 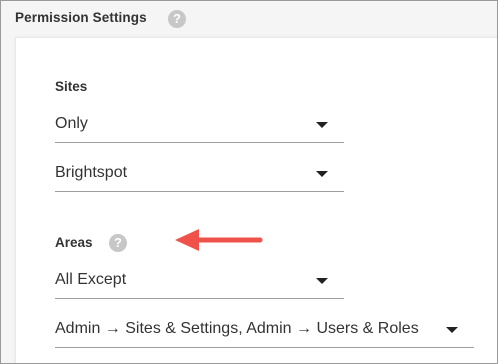 What do you see at coordinates (199, 175) in the screenshot?
I see `sites-select: Brightspot` at bounding box center [199, 175].